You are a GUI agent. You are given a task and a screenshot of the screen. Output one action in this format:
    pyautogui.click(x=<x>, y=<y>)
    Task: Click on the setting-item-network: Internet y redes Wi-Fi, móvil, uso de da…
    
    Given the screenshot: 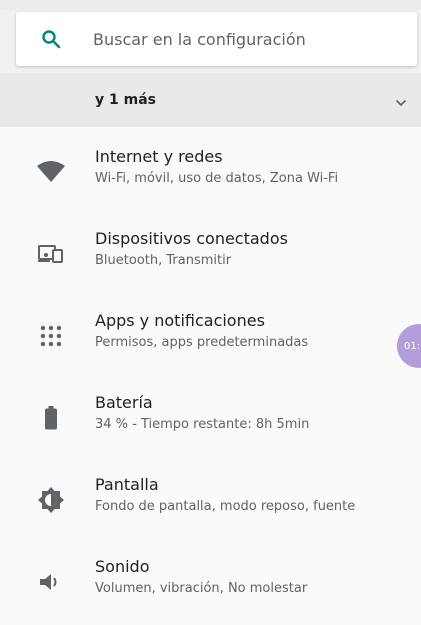 What is the action you would take?
    pyautogui.click(x=210, y=168)
    